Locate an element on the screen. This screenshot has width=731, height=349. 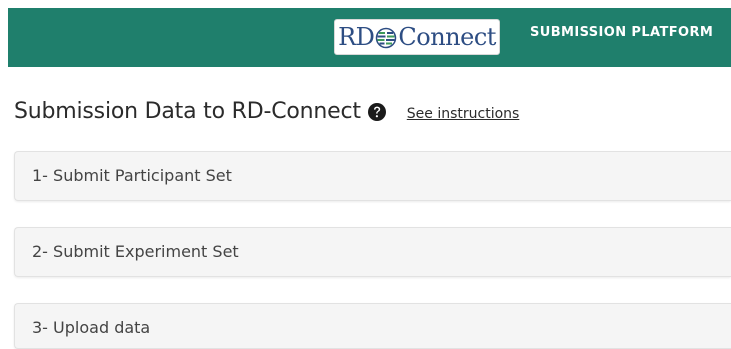
see-instructions-link: See instructions is located at coordinates (463, 114).